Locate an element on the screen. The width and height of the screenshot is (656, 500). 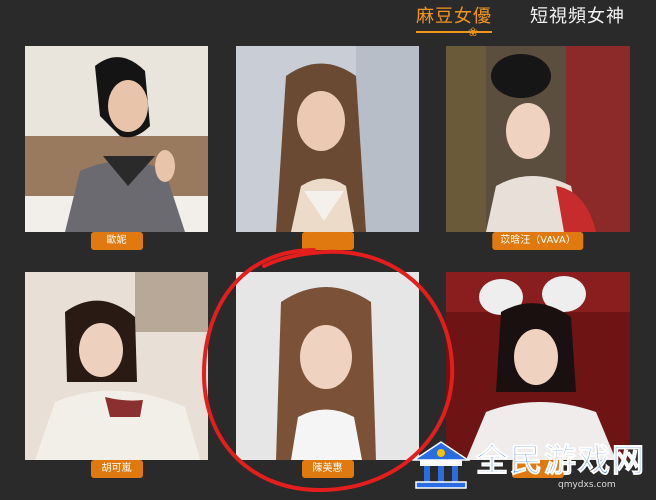
actress-name: 苡晗汪（VAVA） is located at coordinates (538, 241).